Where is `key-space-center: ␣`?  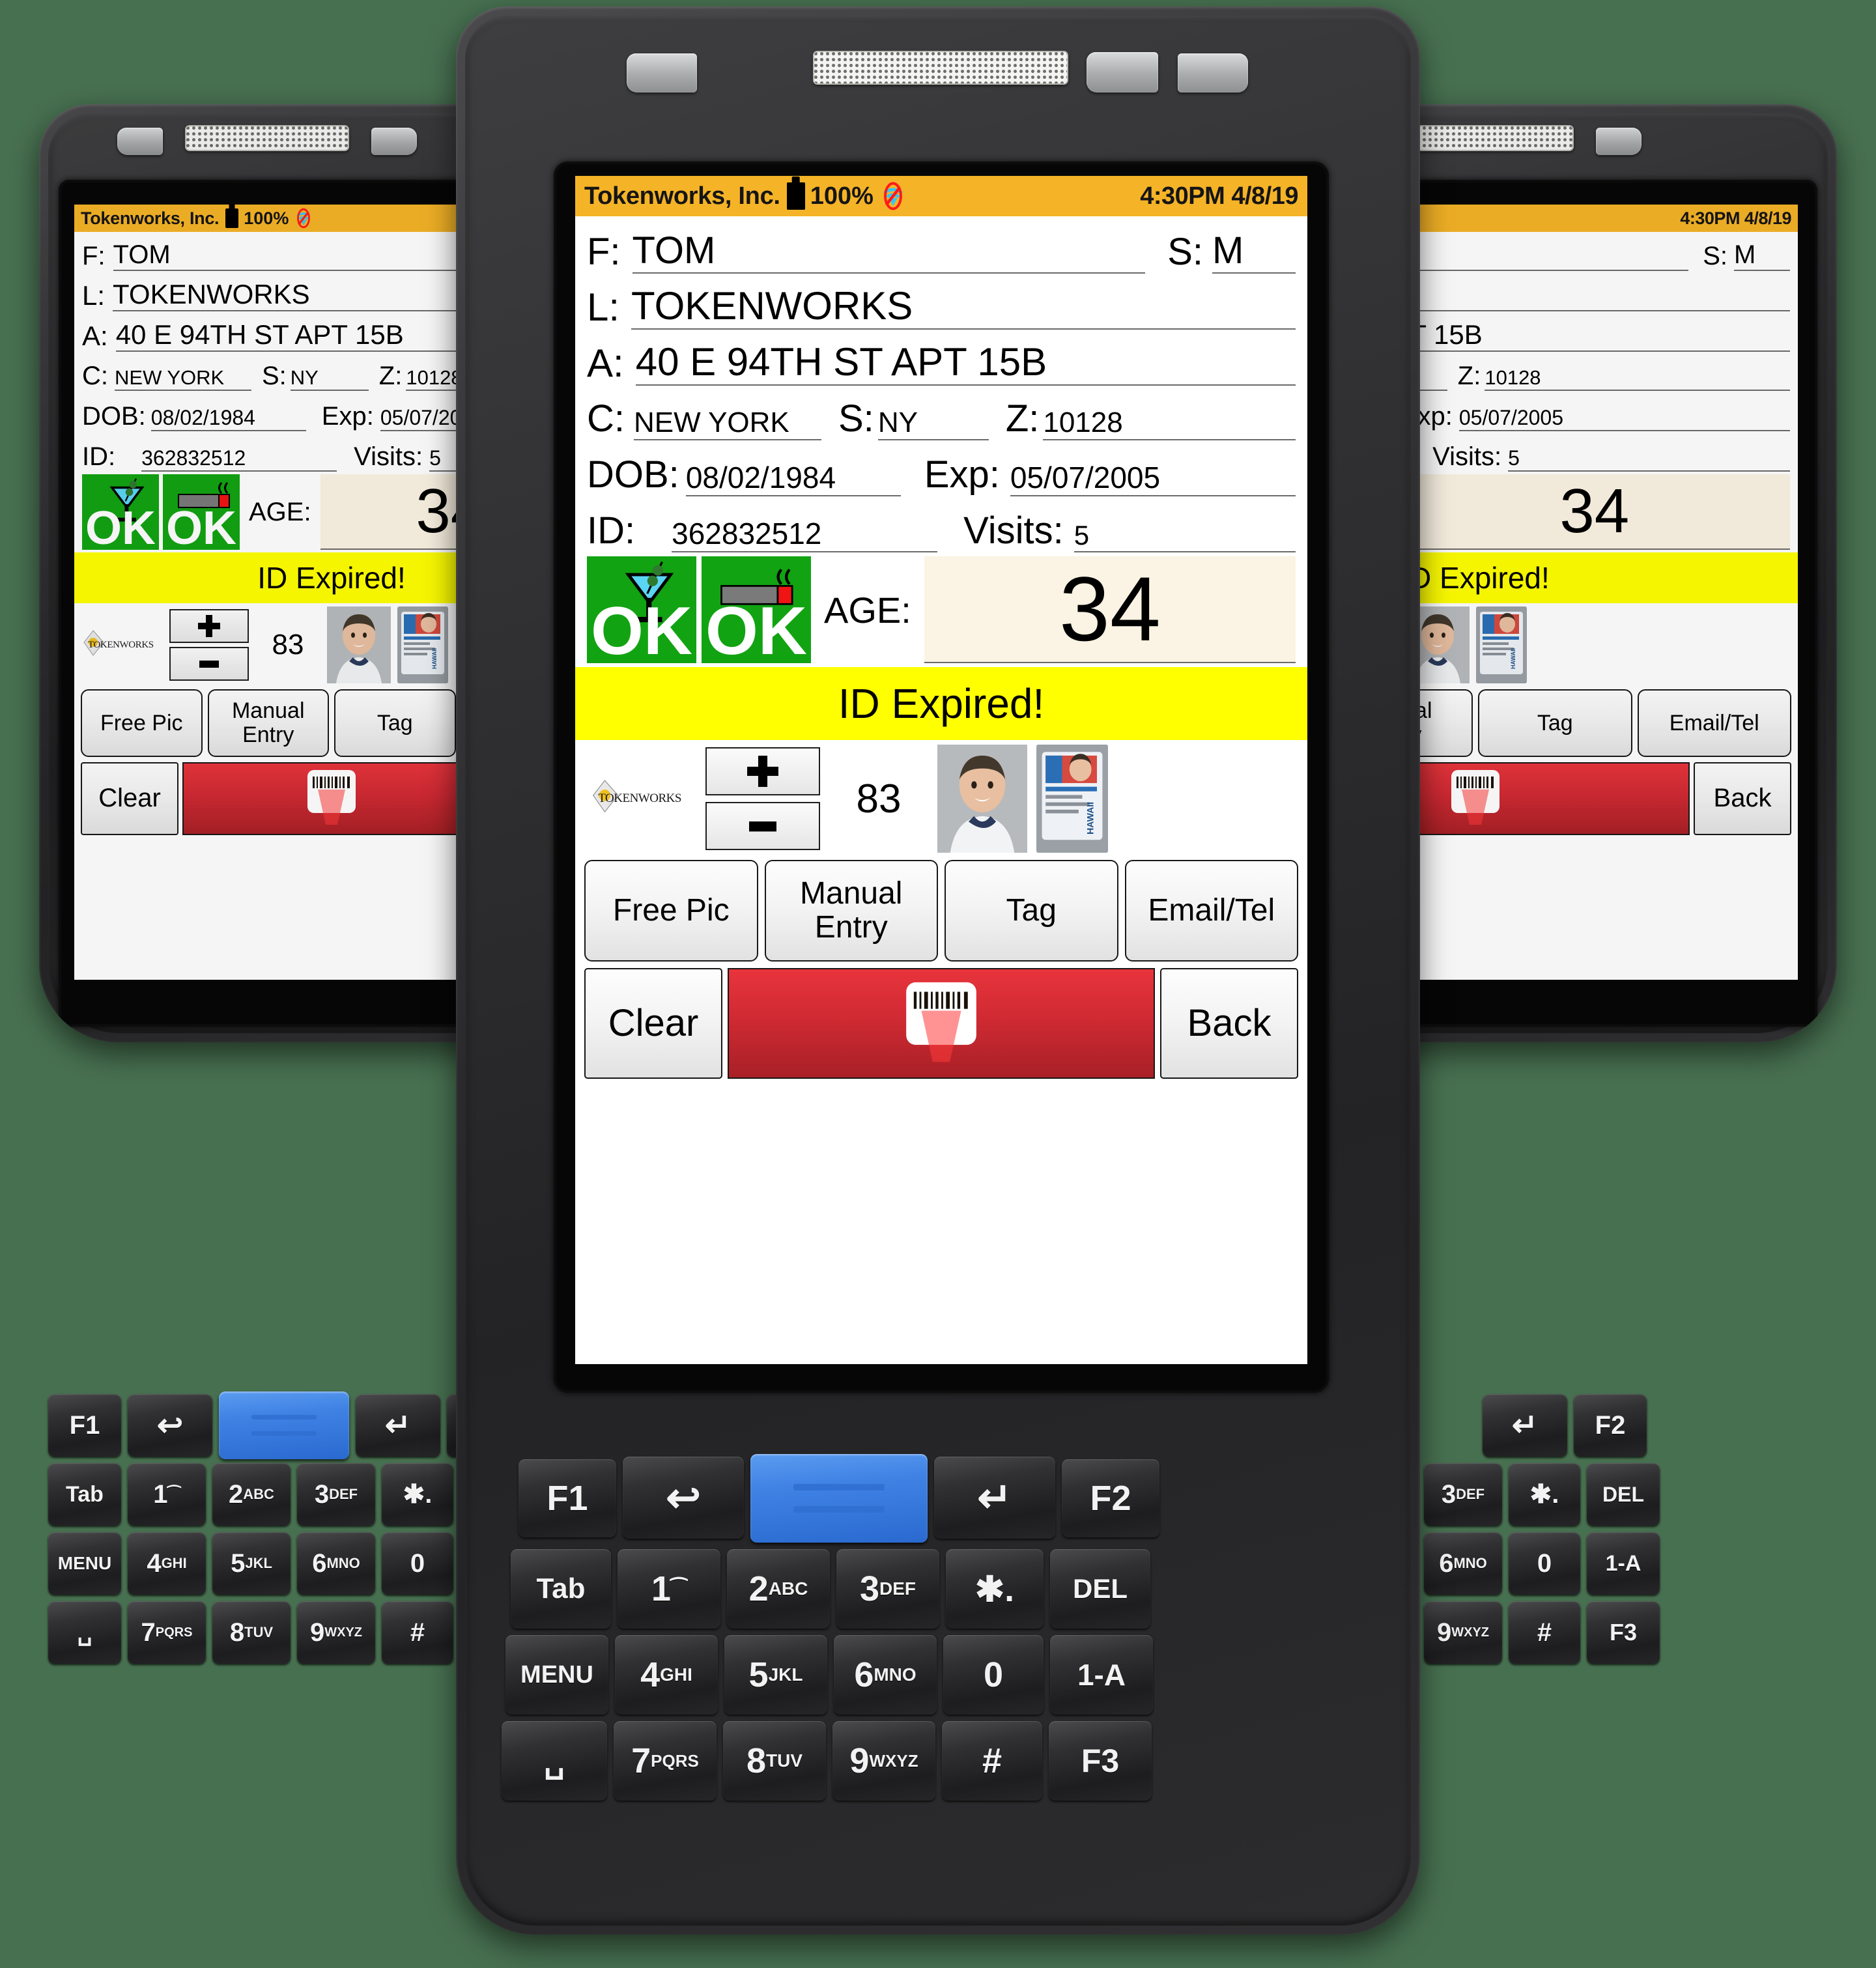 key-space-center: ␣ is located at coordinates (554, 1761).